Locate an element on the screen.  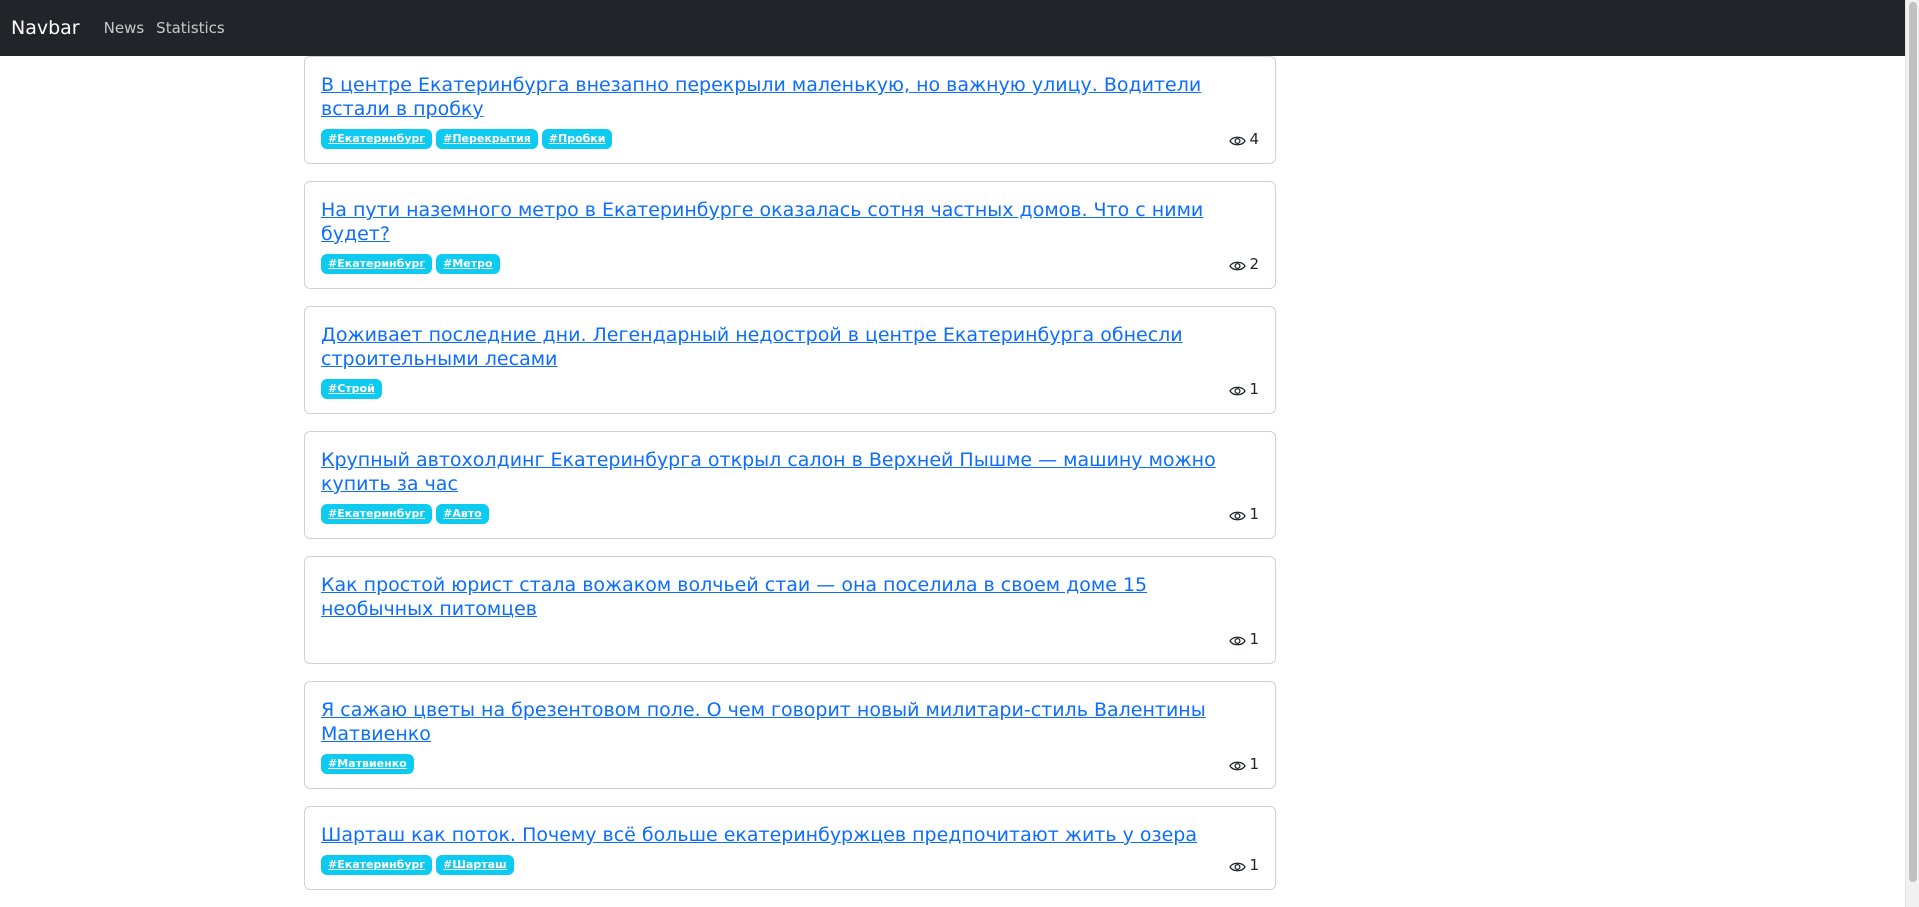
news-card-footer: #Матвиенко 1 is located at coordinates (790, 764).